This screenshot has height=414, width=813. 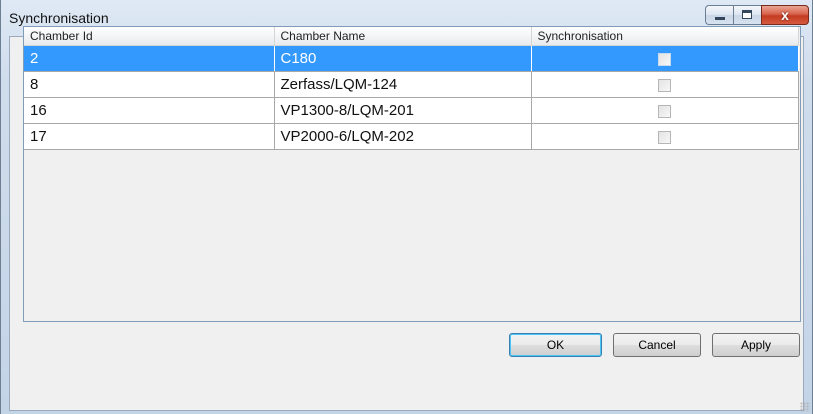 I want to click on table-row: 2 C180, so click(x=411, y=58).